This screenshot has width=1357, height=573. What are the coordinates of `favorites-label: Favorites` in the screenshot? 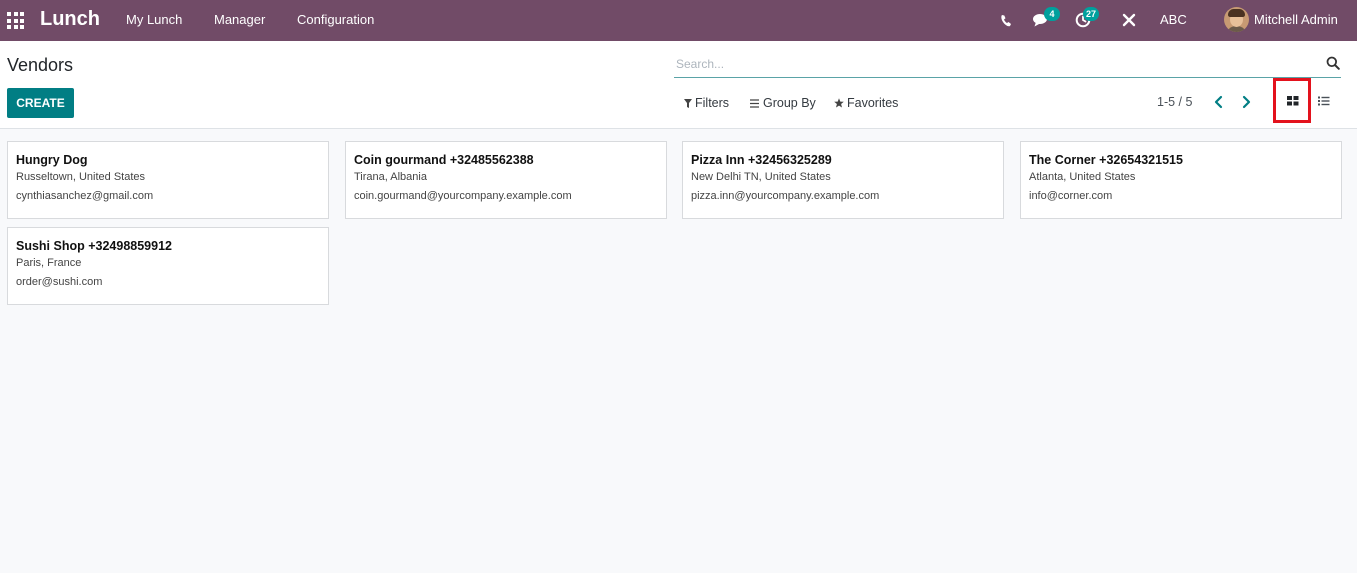 It's located at (873, 103).